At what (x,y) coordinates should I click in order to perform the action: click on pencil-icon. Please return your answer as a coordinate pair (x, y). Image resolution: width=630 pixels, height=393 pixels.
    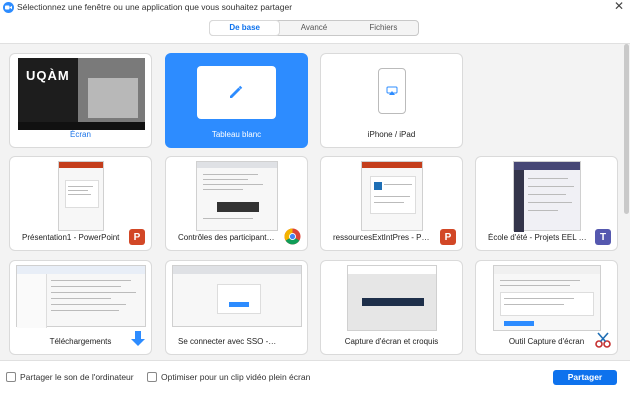
    Looking at the image, I should click on (236, 91).